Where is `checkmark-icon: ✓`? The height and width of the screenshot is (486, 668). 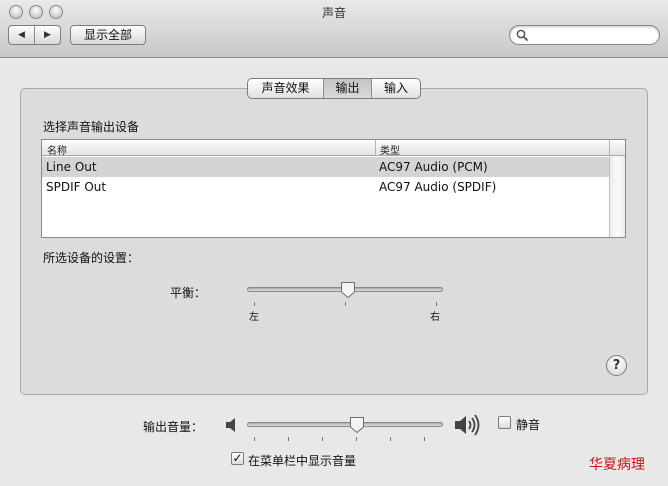 checkmark-icon: ✓ is located at coordinates (237, 458).